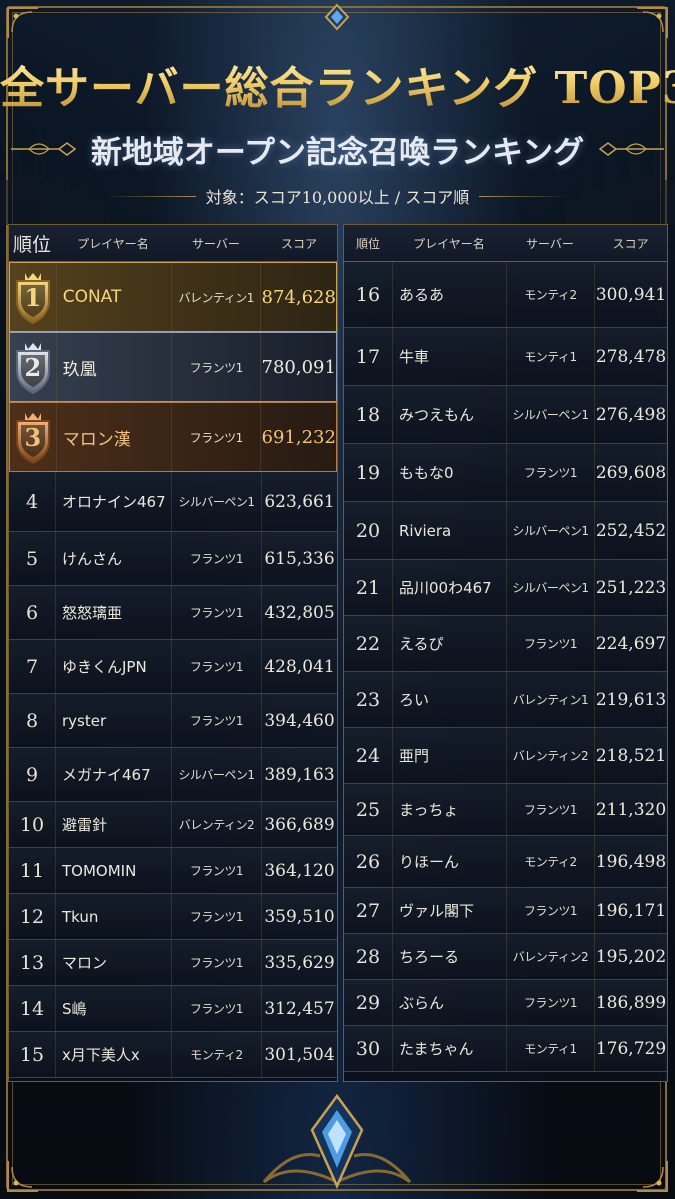  I want to click on player-name: あるあ, so click(449, 294).